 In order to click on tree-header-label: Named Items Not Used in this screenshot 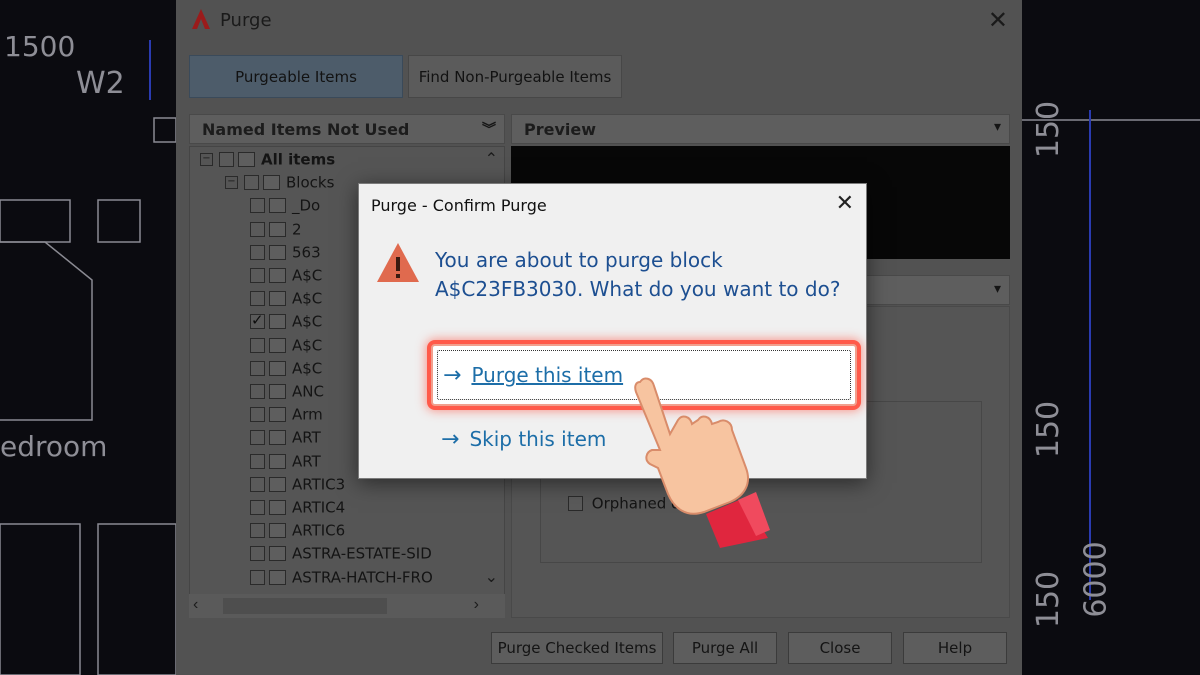, I will do `click(306, 129)`.